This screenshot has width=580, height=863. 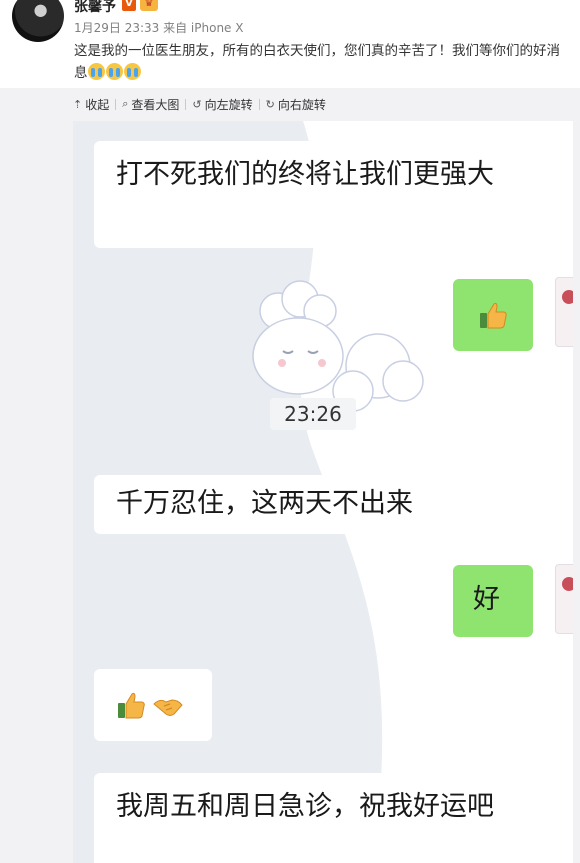 I want to click on collapse-button: ⇡ 收起, so click(x=94, y=104).